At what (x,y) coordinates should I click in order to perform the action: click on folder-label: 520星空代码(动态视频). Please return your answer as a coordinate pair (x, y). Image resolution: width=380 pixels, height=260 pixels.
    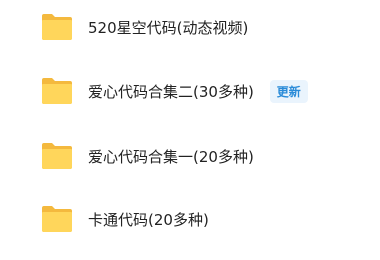
    Looking at the image, I should click on (168, 27).